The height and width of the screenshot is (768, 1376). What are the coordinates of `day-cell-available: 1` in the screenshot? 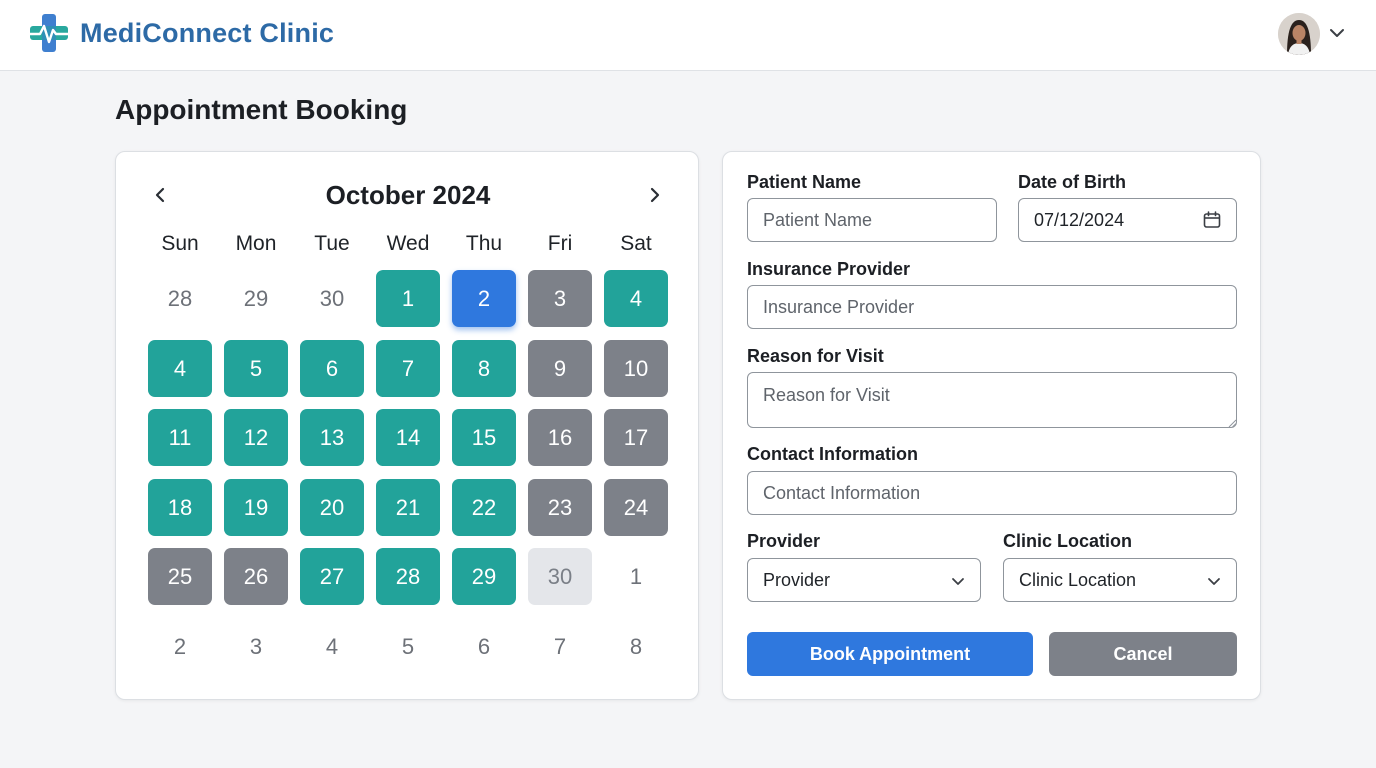 It's located at (408, 298).